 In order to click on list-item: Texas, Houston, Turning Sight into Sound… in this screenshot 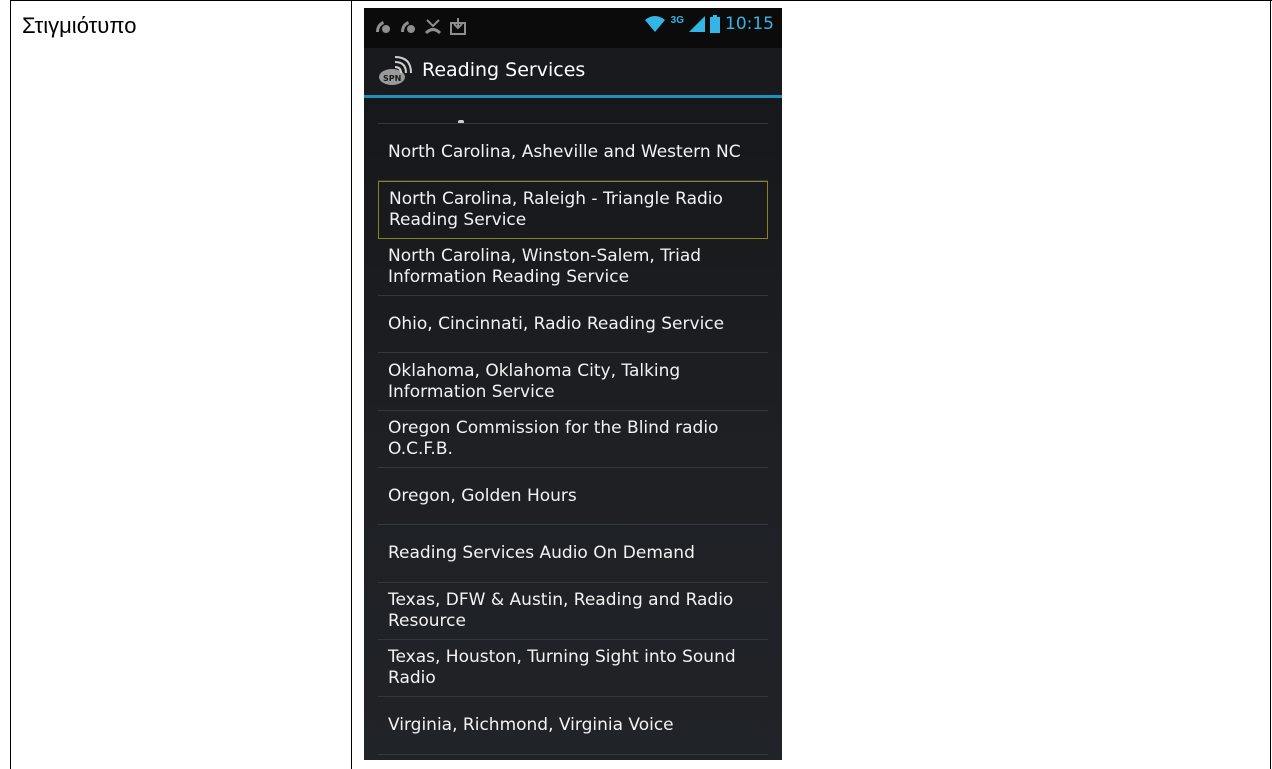, I will do `click(573, 668)`.